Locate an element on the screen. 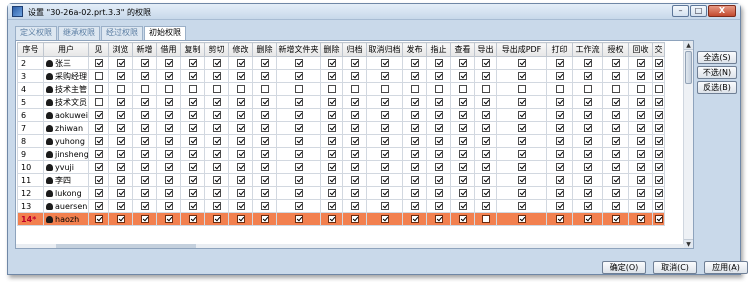  column-header: 查看 is located at coordinates (462, 49).